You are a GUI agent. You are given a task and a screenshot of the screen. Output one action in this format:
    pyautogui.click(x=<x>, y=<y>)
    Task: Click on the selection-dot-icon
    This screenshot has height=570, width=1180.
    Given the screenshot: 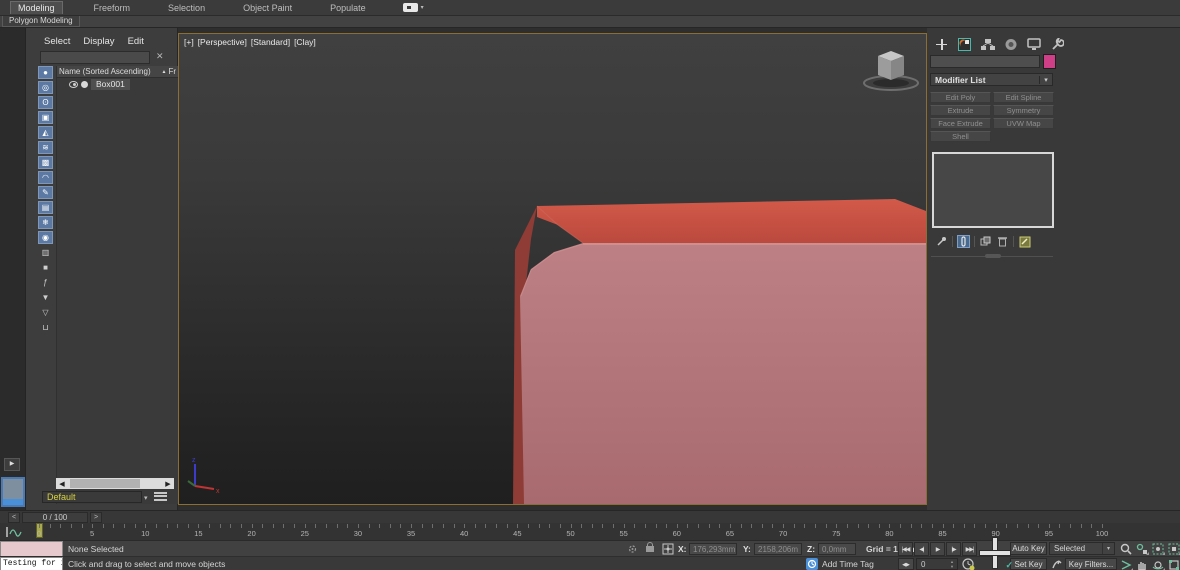 What is the action you would take?
    pyautogui.click(x=84, y=84)
    